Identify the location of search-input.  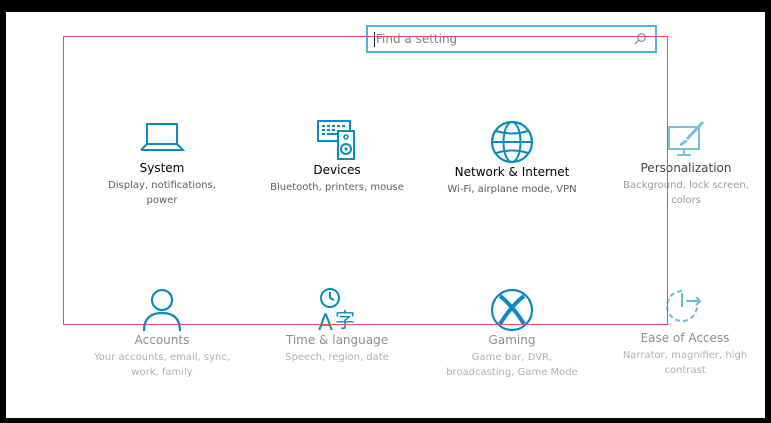
(504, 39).